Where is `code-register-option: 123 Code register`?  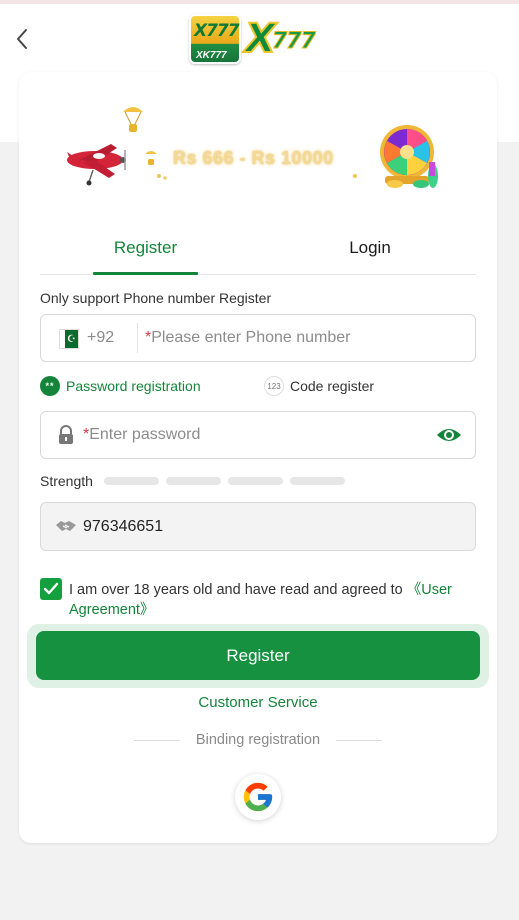
code-register-option: 123 Code register is located at coordinates (319, 386).